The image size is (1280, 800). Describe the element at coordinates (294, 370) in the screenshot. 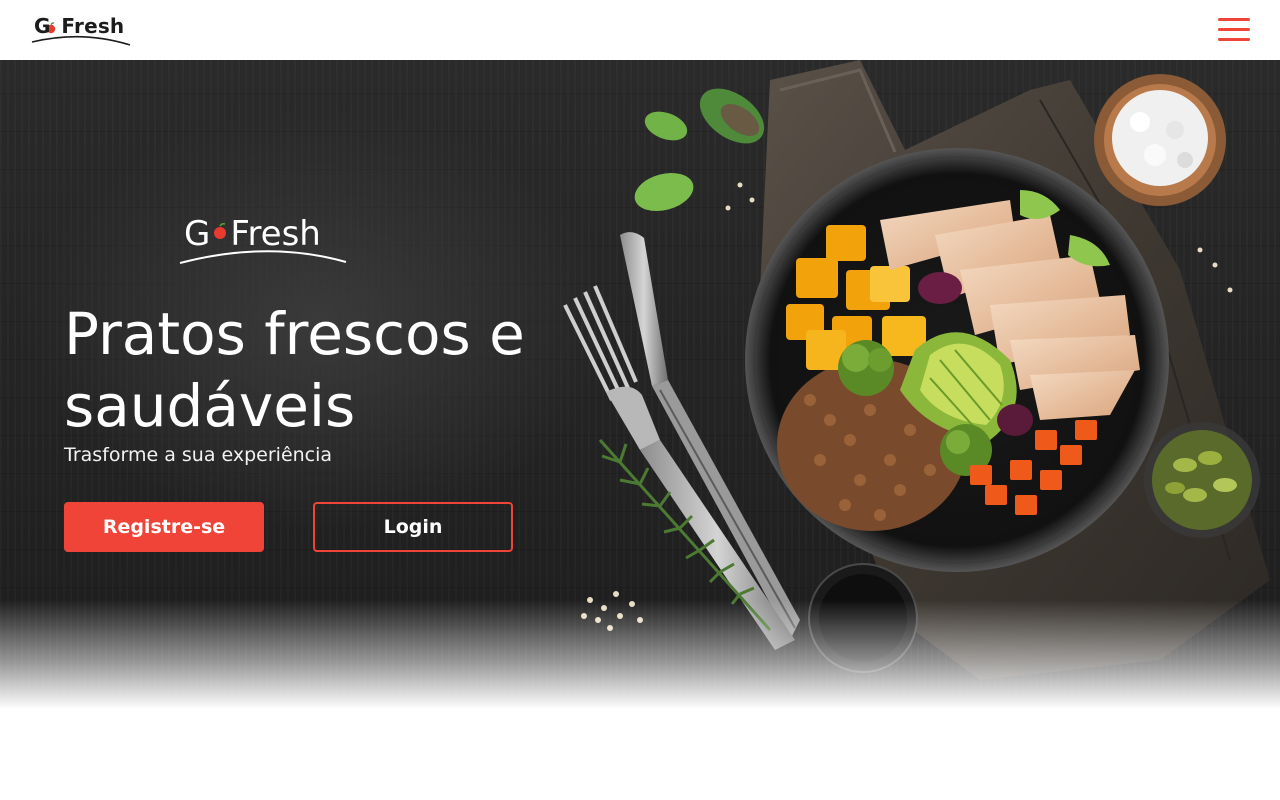

I see `hero-headline: Pratos frescos e saudáveis` at that location.